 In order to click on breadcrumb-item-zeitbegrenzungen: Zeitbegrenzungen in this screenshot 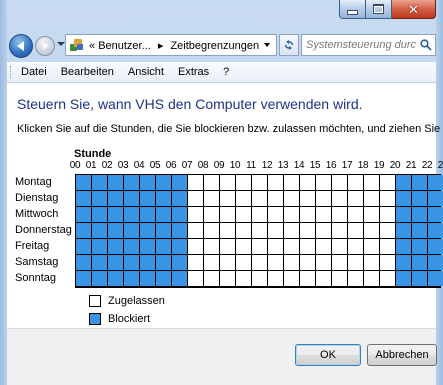, I will do `click(214, 46)`.